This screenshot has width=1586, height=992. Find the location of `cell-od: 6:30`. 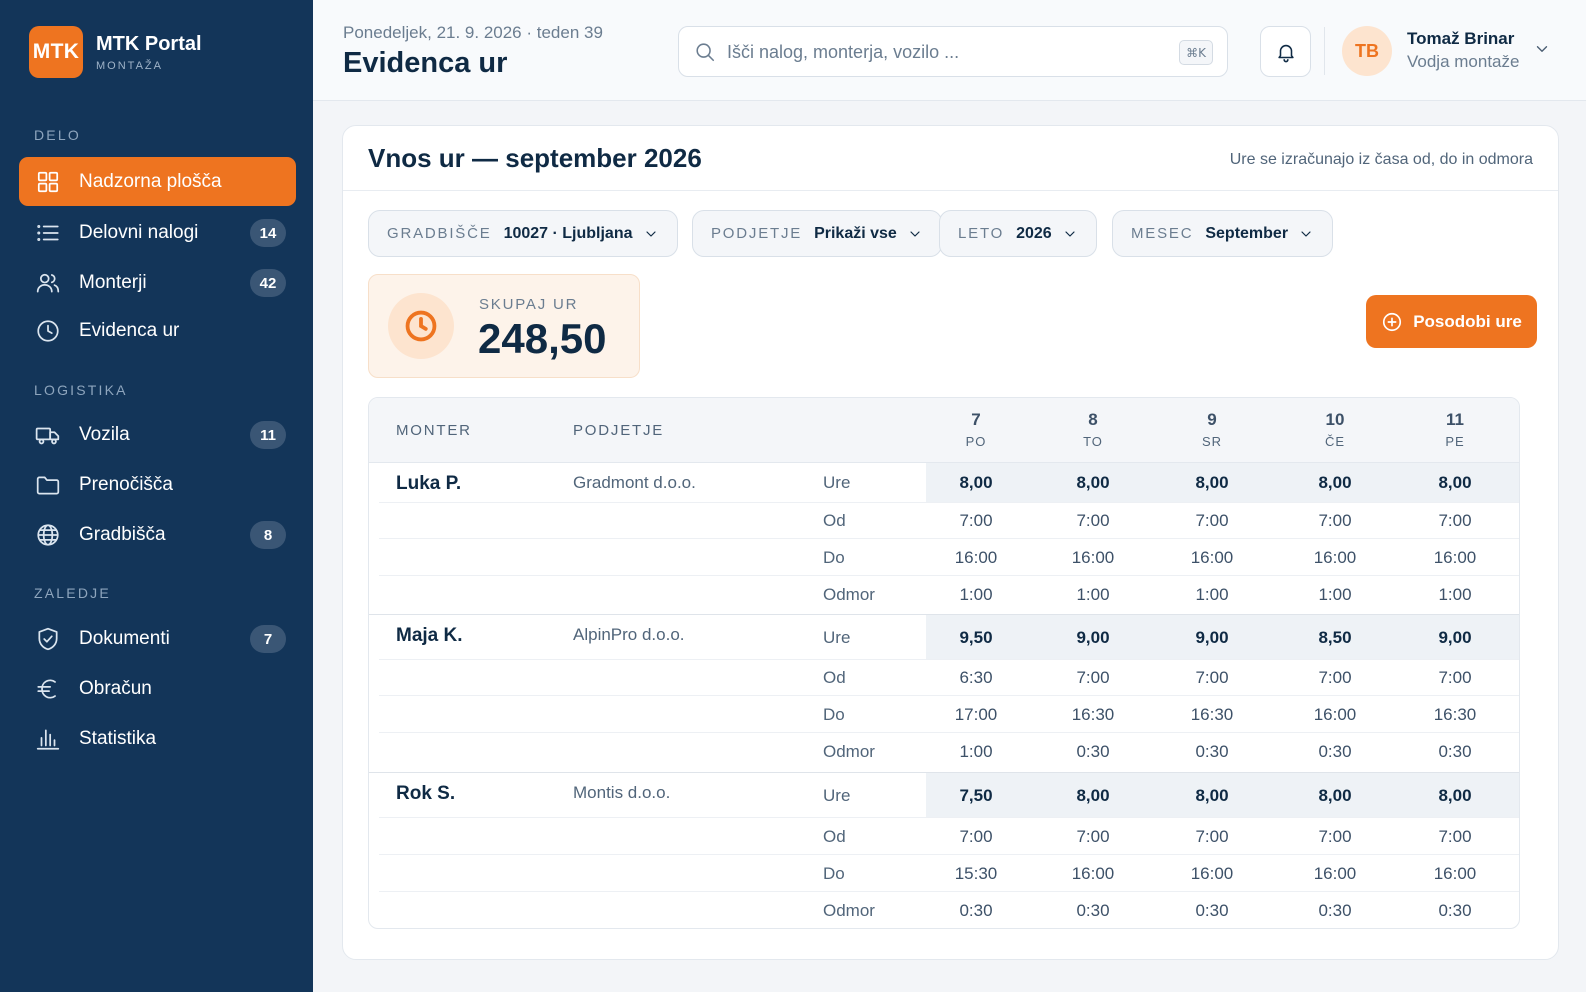

cell-od: 6:30 is located at coordinates (976, 678).